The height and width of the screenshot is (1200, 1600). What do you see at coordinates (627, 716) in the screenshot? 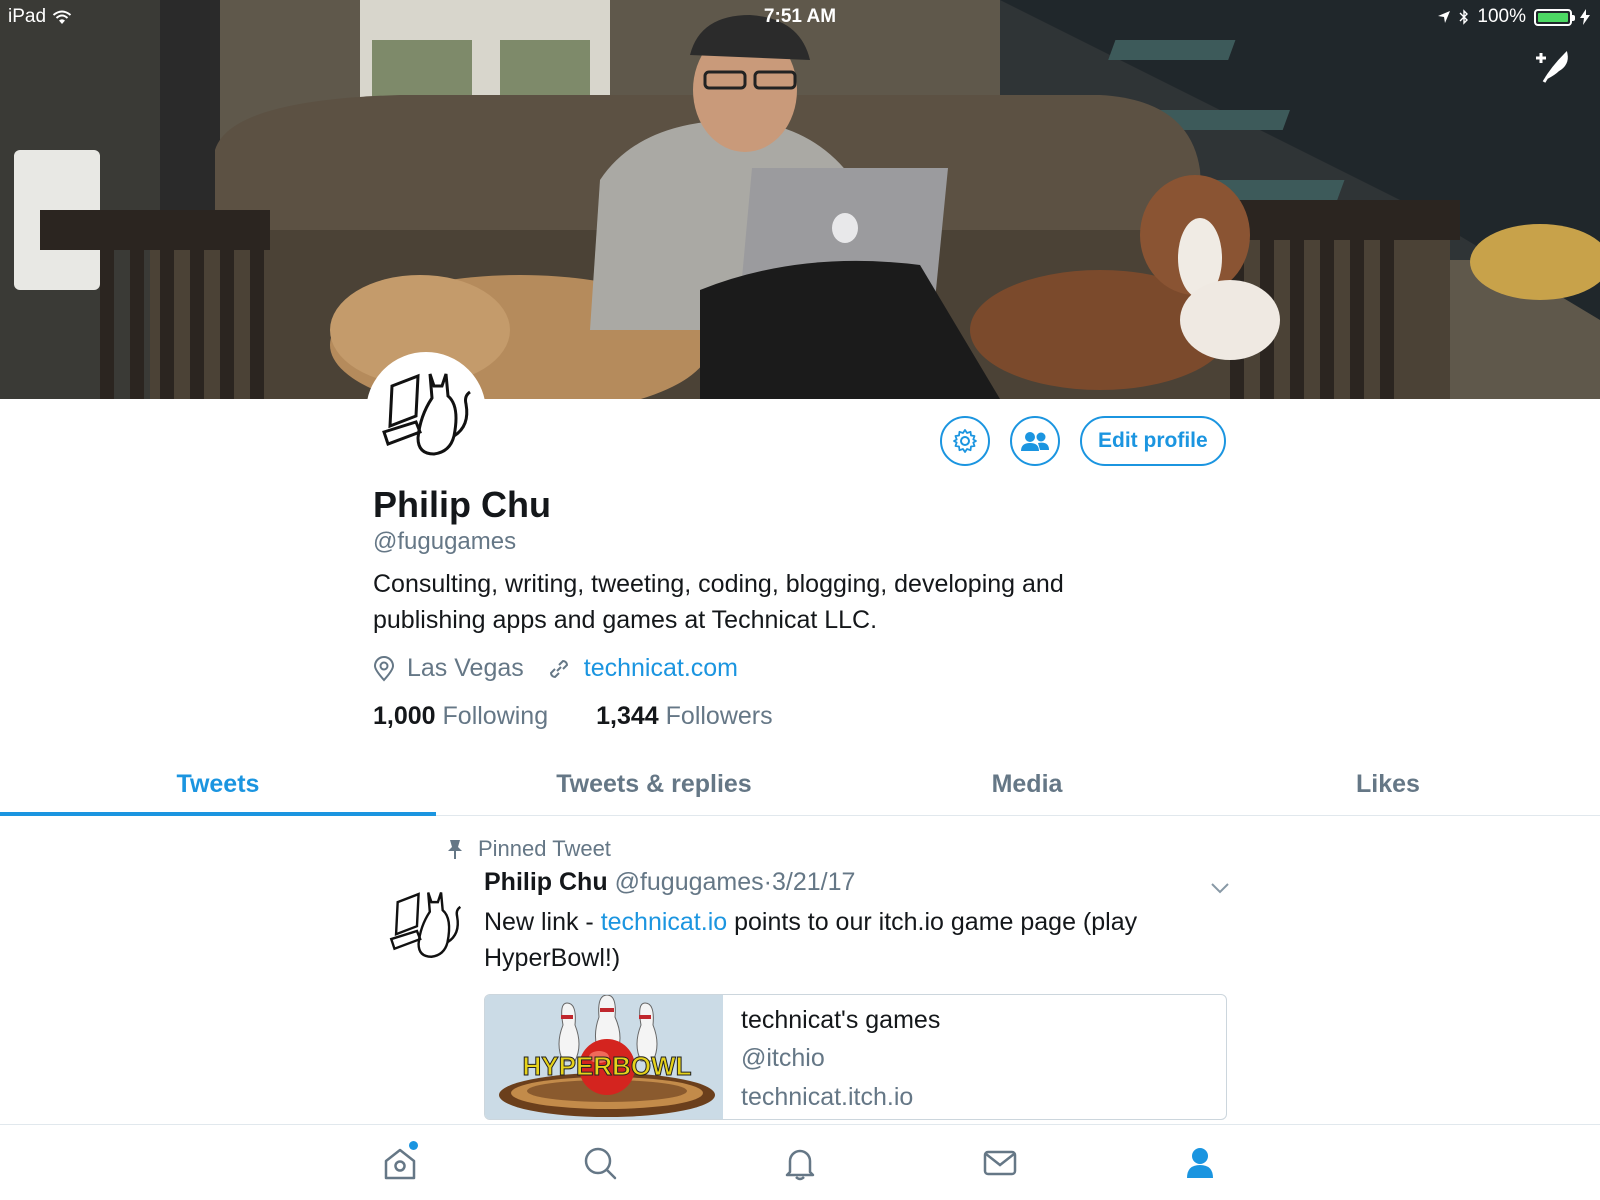
I see `followers-count: 1,344` at bounding box center [627, 716].